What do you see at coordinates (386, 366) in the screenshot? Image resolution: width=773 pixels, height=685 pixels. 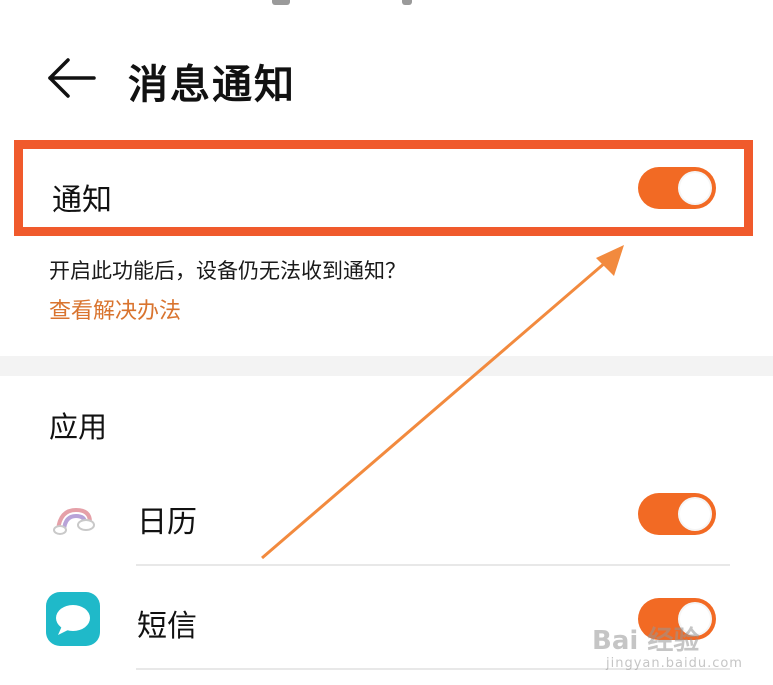 I see `section-divider` at bounding box center [386, 366].